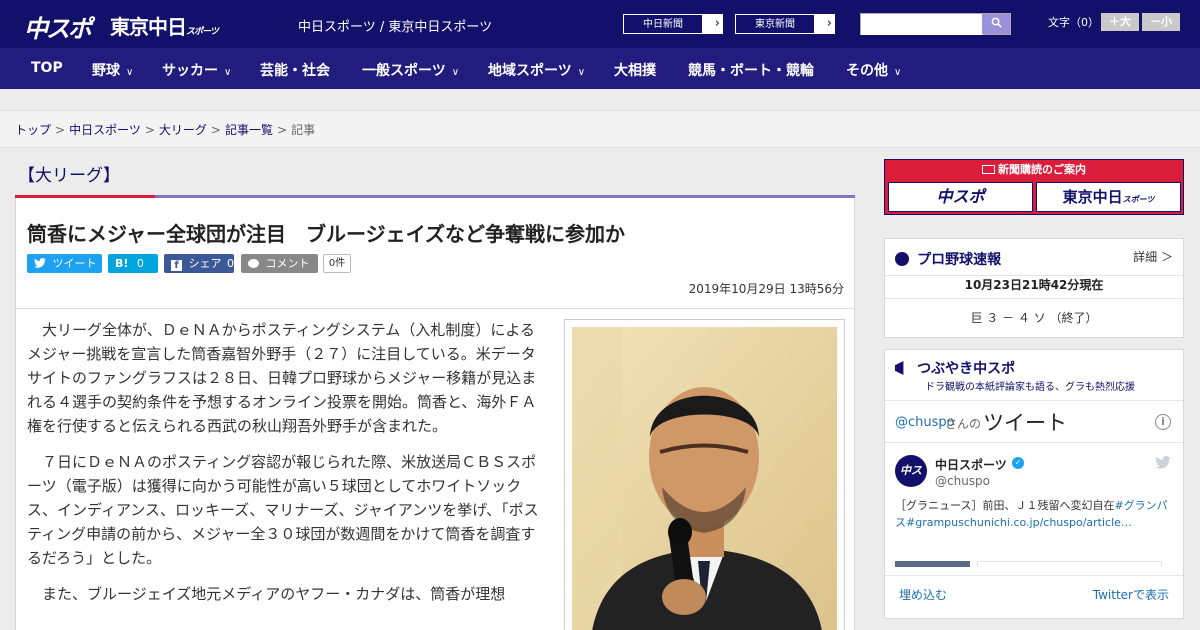  I want to click on subscription-banner: 新聞購読のご案内 中スポ 東京中日スポーツ, so click(1034, 187).